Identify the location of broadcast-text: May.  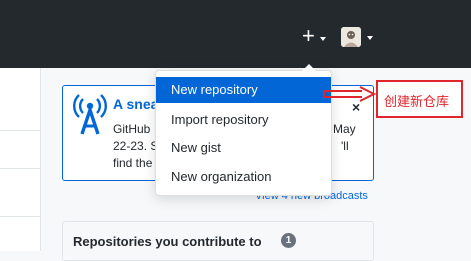
(344, 129).